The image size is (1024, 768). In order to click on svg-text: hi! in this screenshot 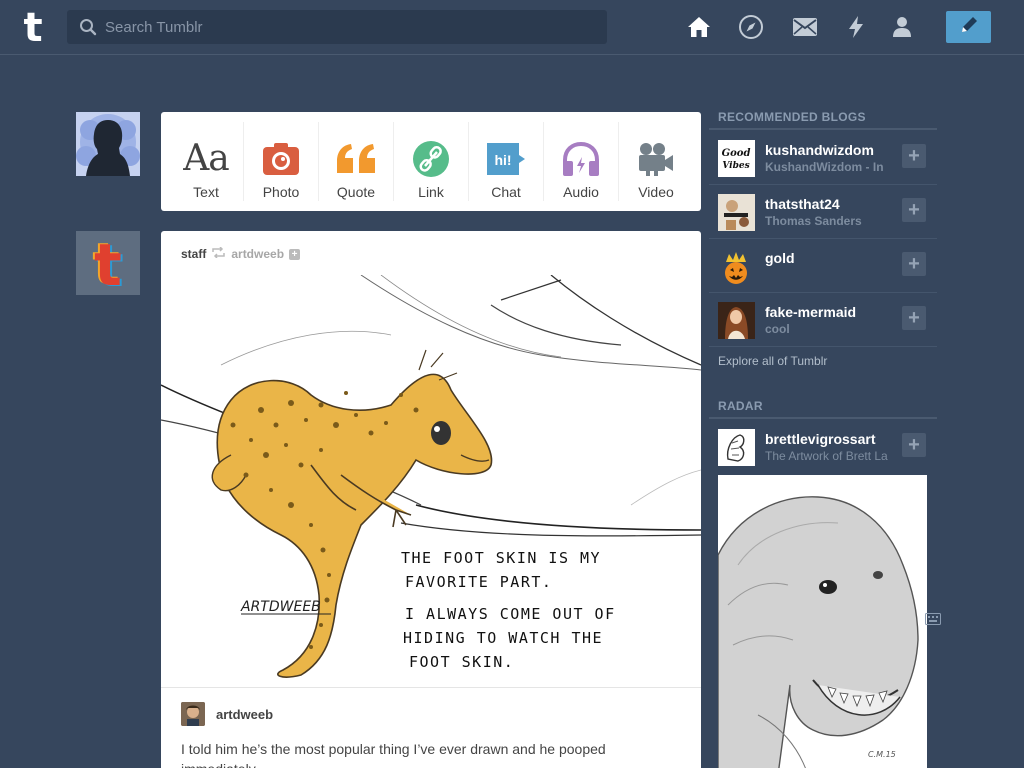, I will do `click(502, 160)`.